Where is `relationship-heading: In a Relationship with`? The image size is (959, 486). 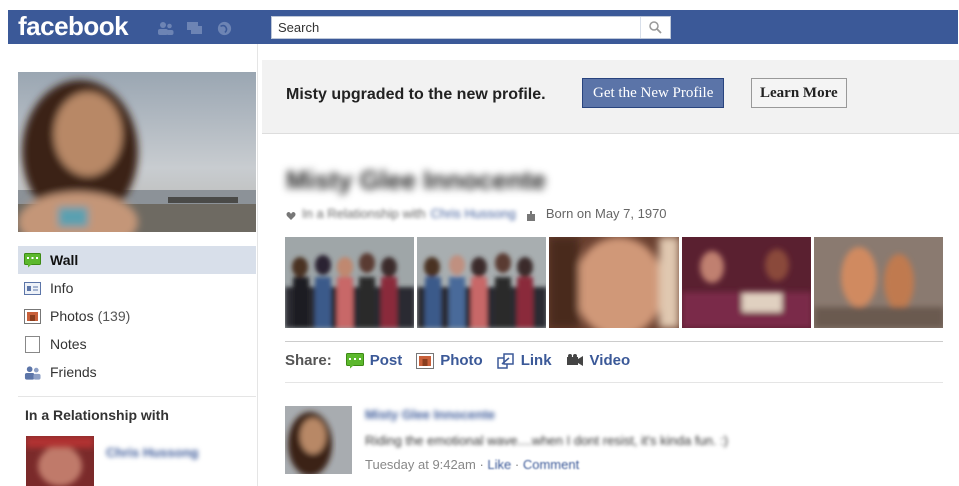 relationship-heading: In a Relationship with is located at coordinates (97, 415).